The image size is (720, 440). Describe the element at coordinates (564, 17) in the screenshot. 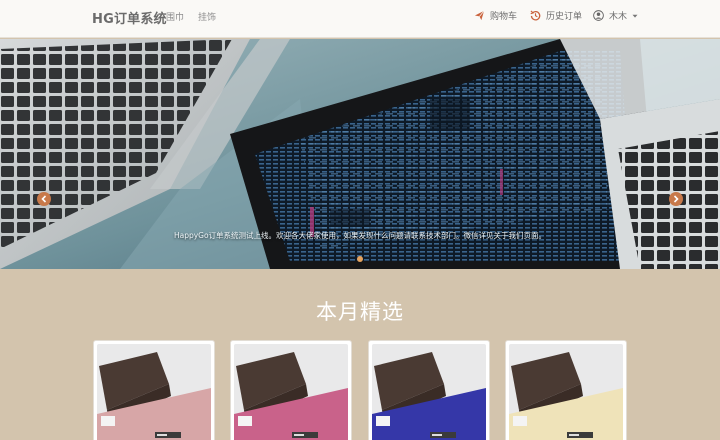

I see `history-label: 历史订单` at that location.